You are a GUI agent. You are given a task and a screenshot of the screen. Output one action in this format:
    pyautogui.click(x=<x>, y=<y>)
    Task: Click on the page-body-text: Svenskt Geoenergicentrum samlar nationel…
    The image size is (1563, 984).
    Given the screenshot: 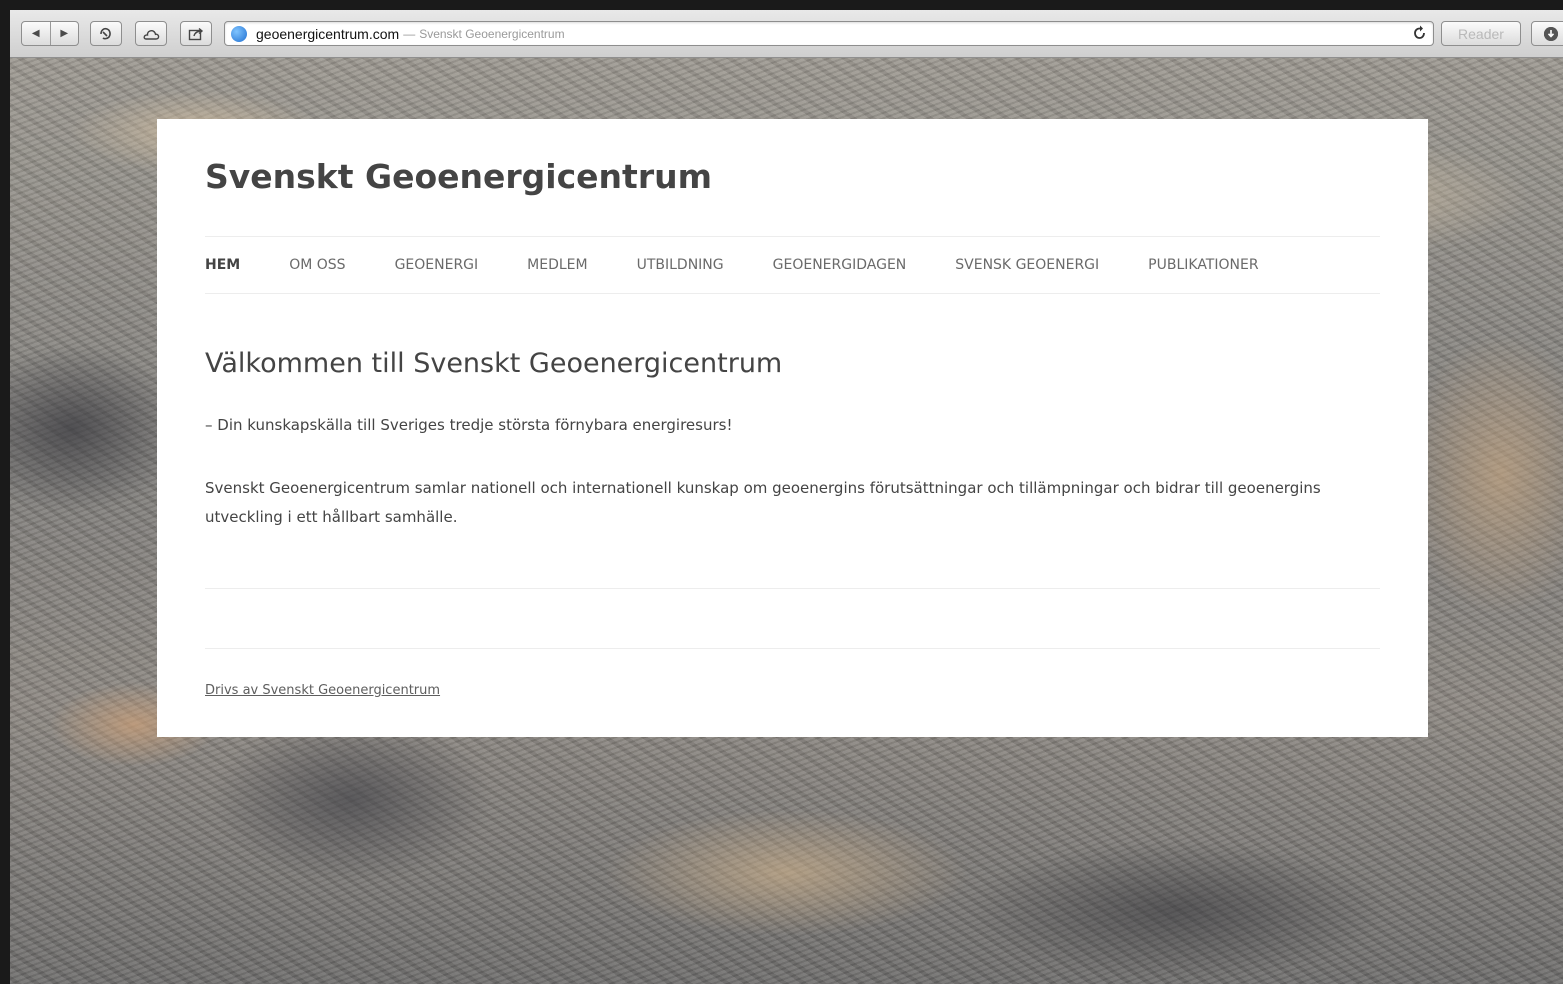 What is the action you would take?
    pyautogui.click(x=763, y=502)
    